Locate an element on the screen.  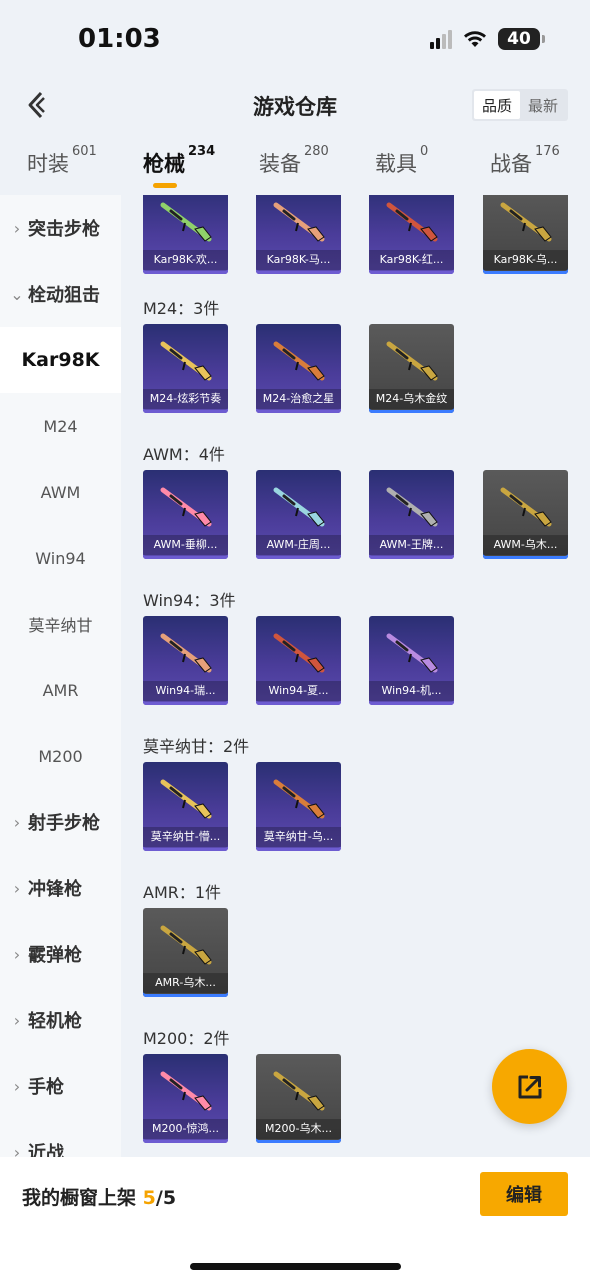
sort-latest-button: 最新 is located at coordinates (543, 105).